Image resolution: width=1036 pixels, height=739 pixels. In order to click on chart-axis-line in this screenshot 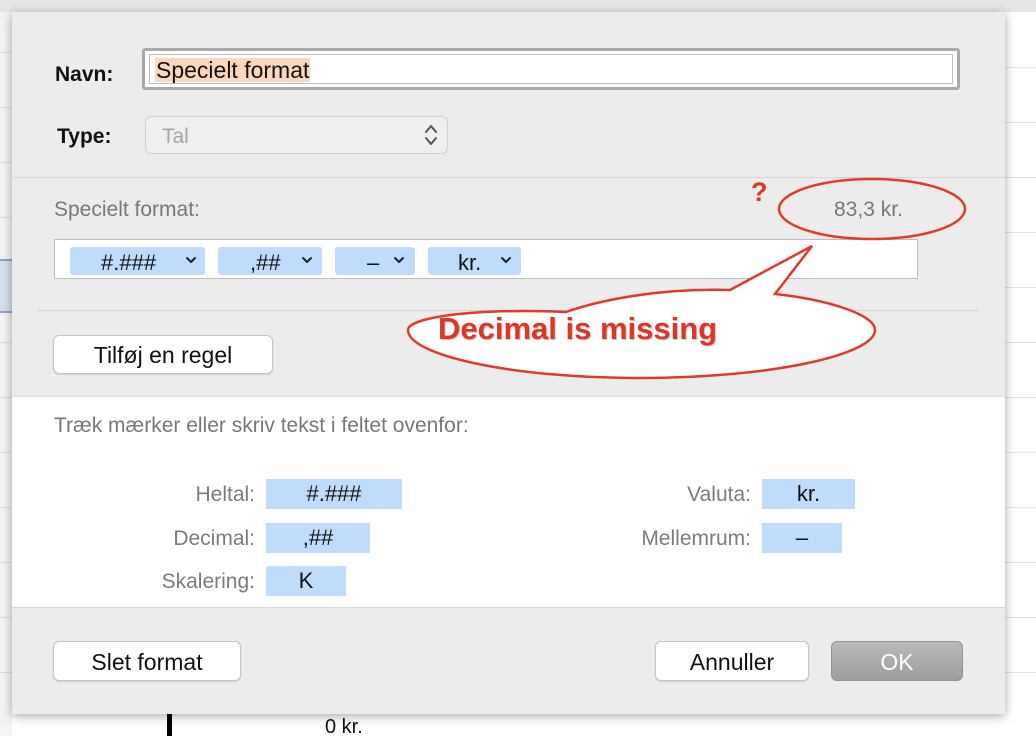, I will do `click(169, 725)`.